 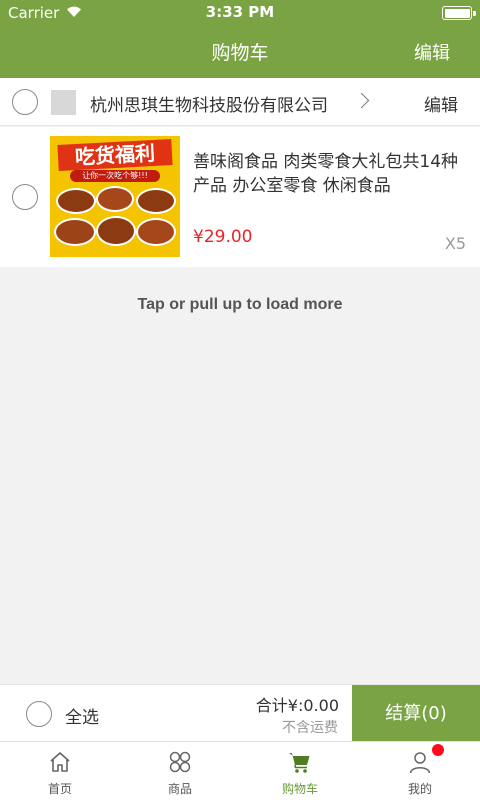 I want to click on status-time: 3:33 PM, so click(x=240, y=12).